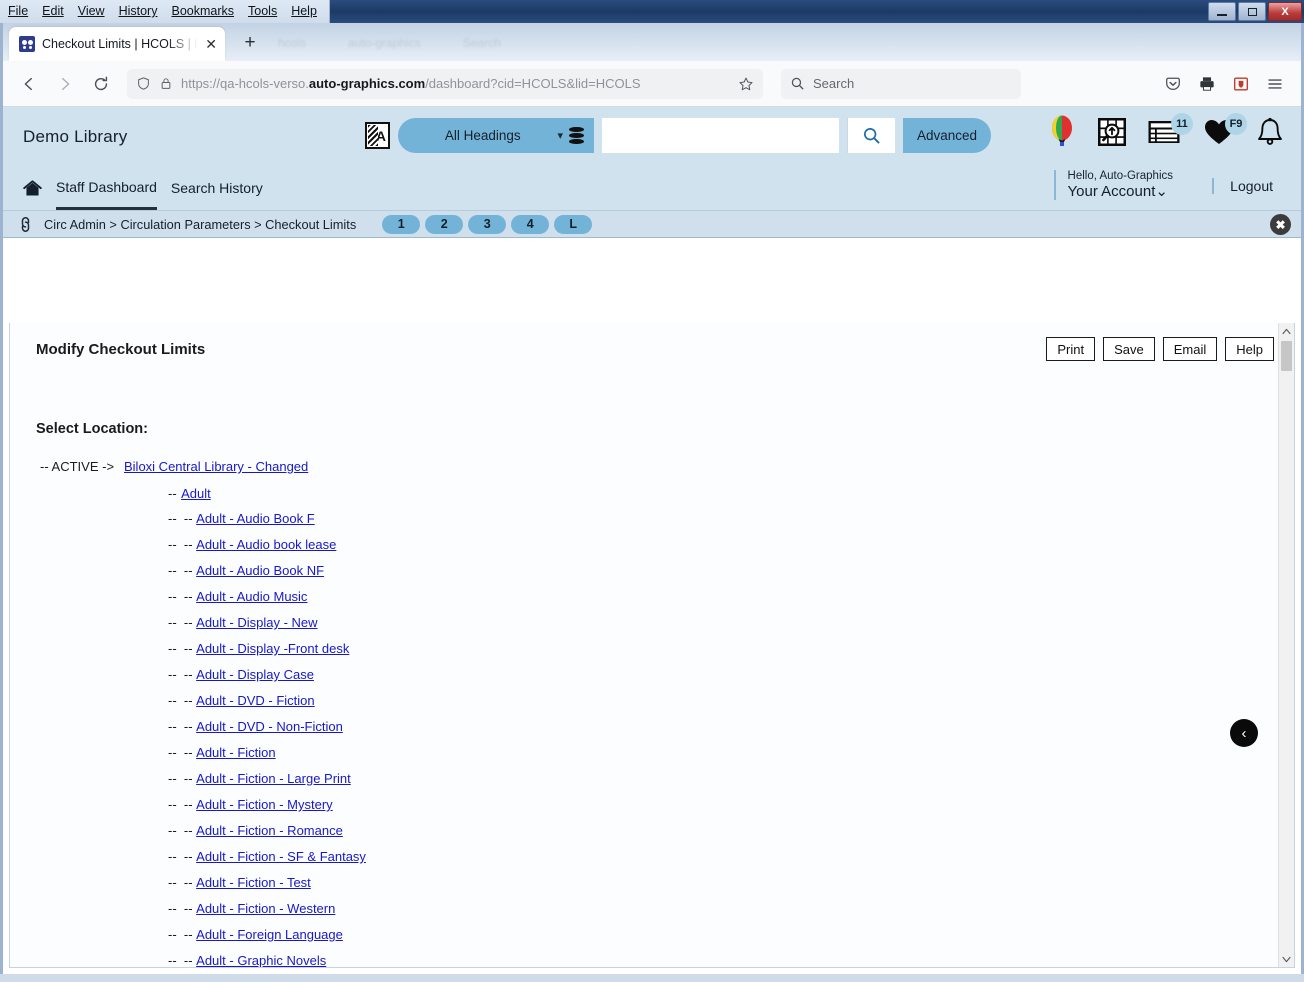 The height and width of the screenshot is (982, 1304). I want to click on tree-row-level1: -- Adult, so click(652, 498).